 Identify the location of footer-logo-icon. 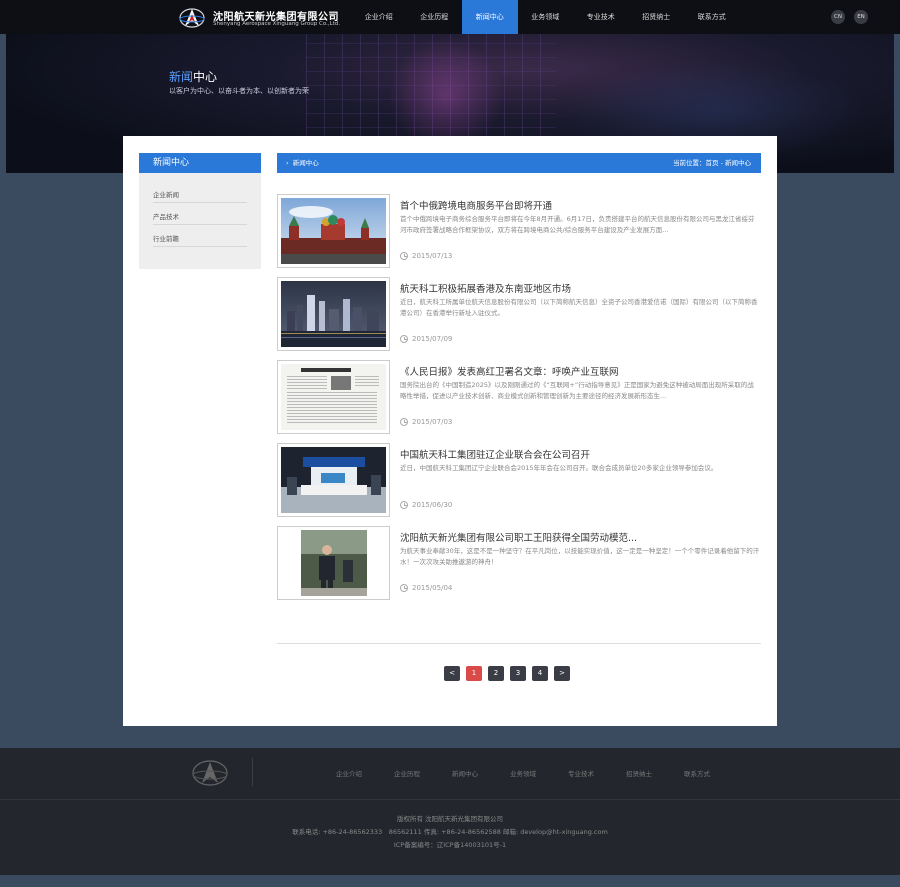
(210, 773).